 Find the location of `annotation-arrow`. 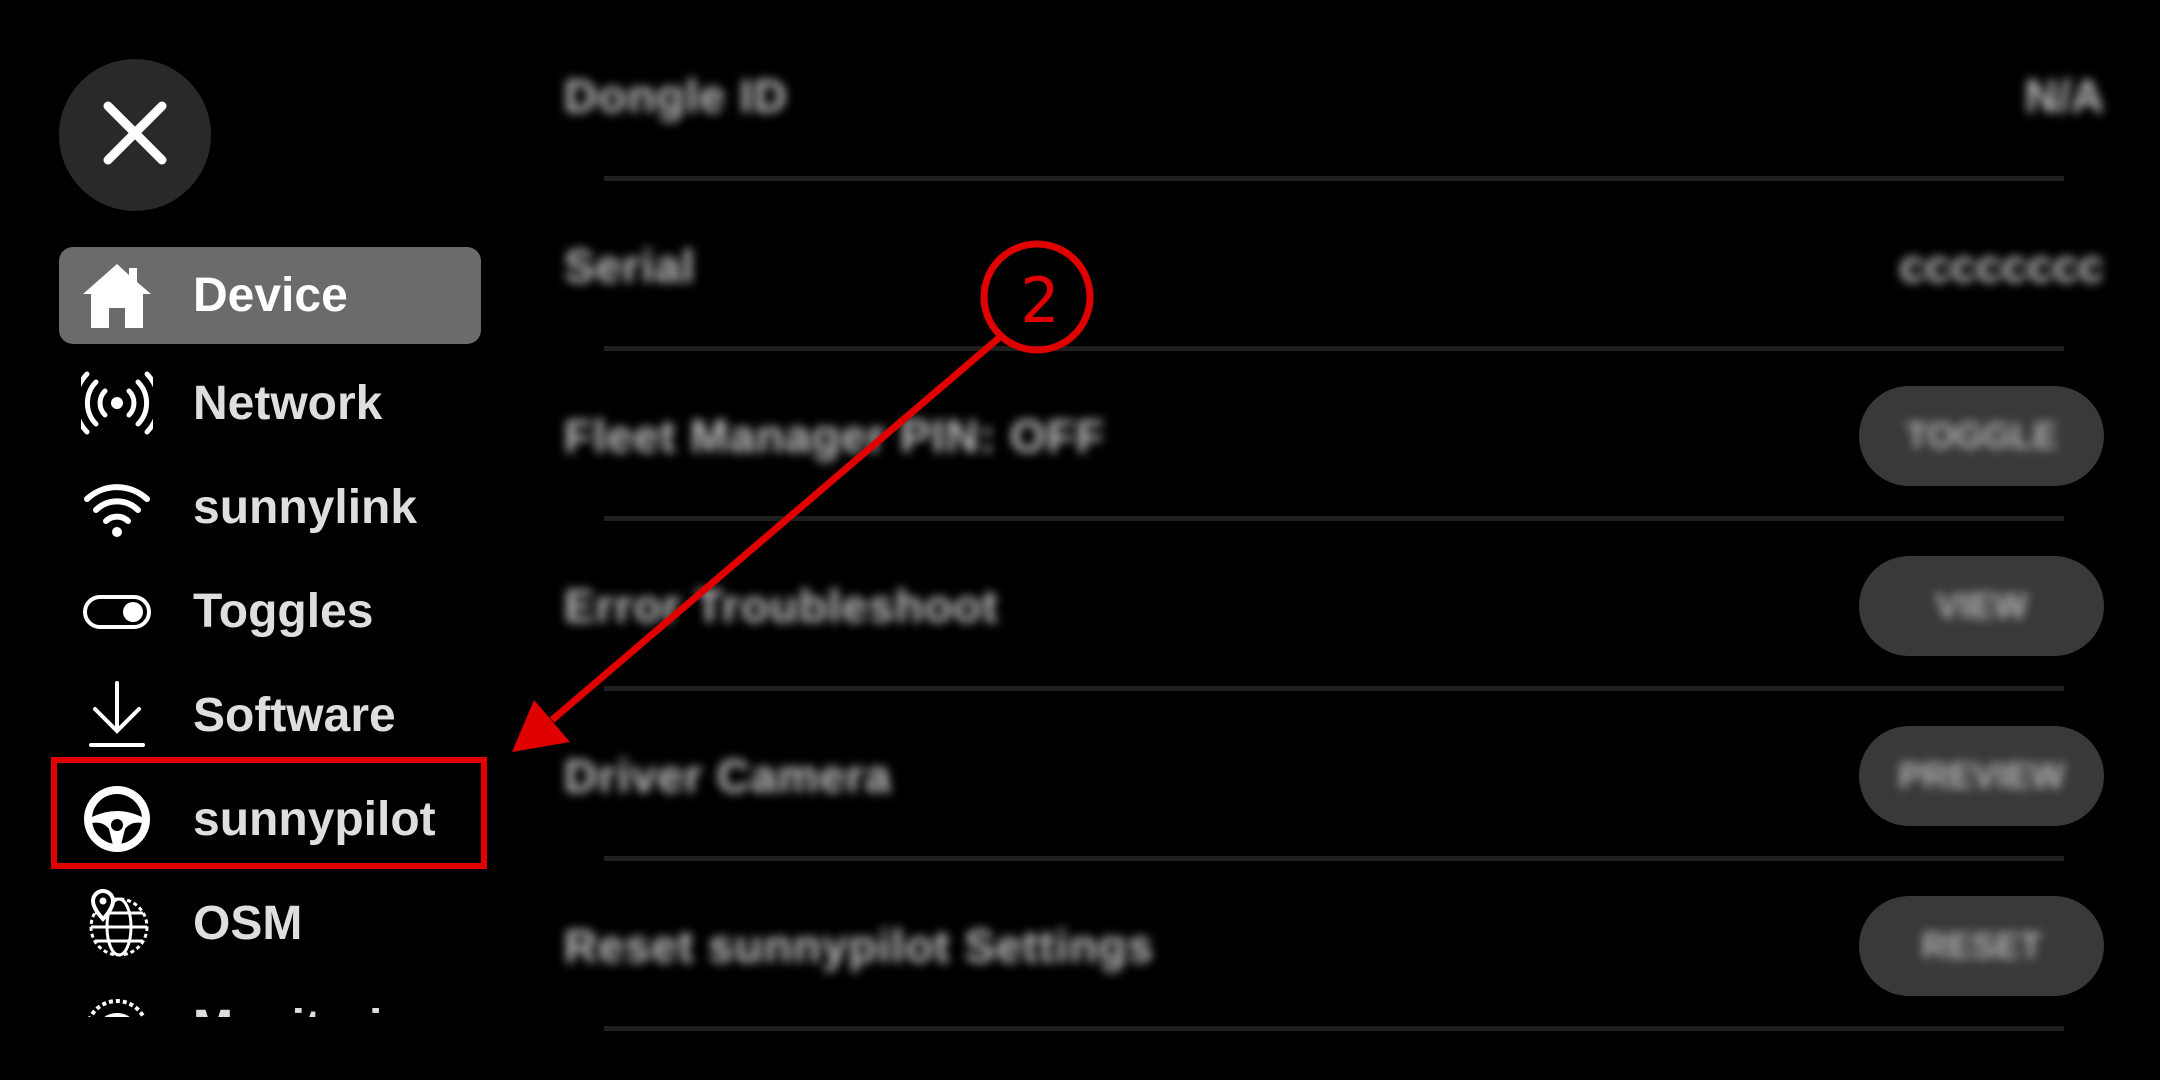

annotation-arrow is located at coordinates (803, 496).